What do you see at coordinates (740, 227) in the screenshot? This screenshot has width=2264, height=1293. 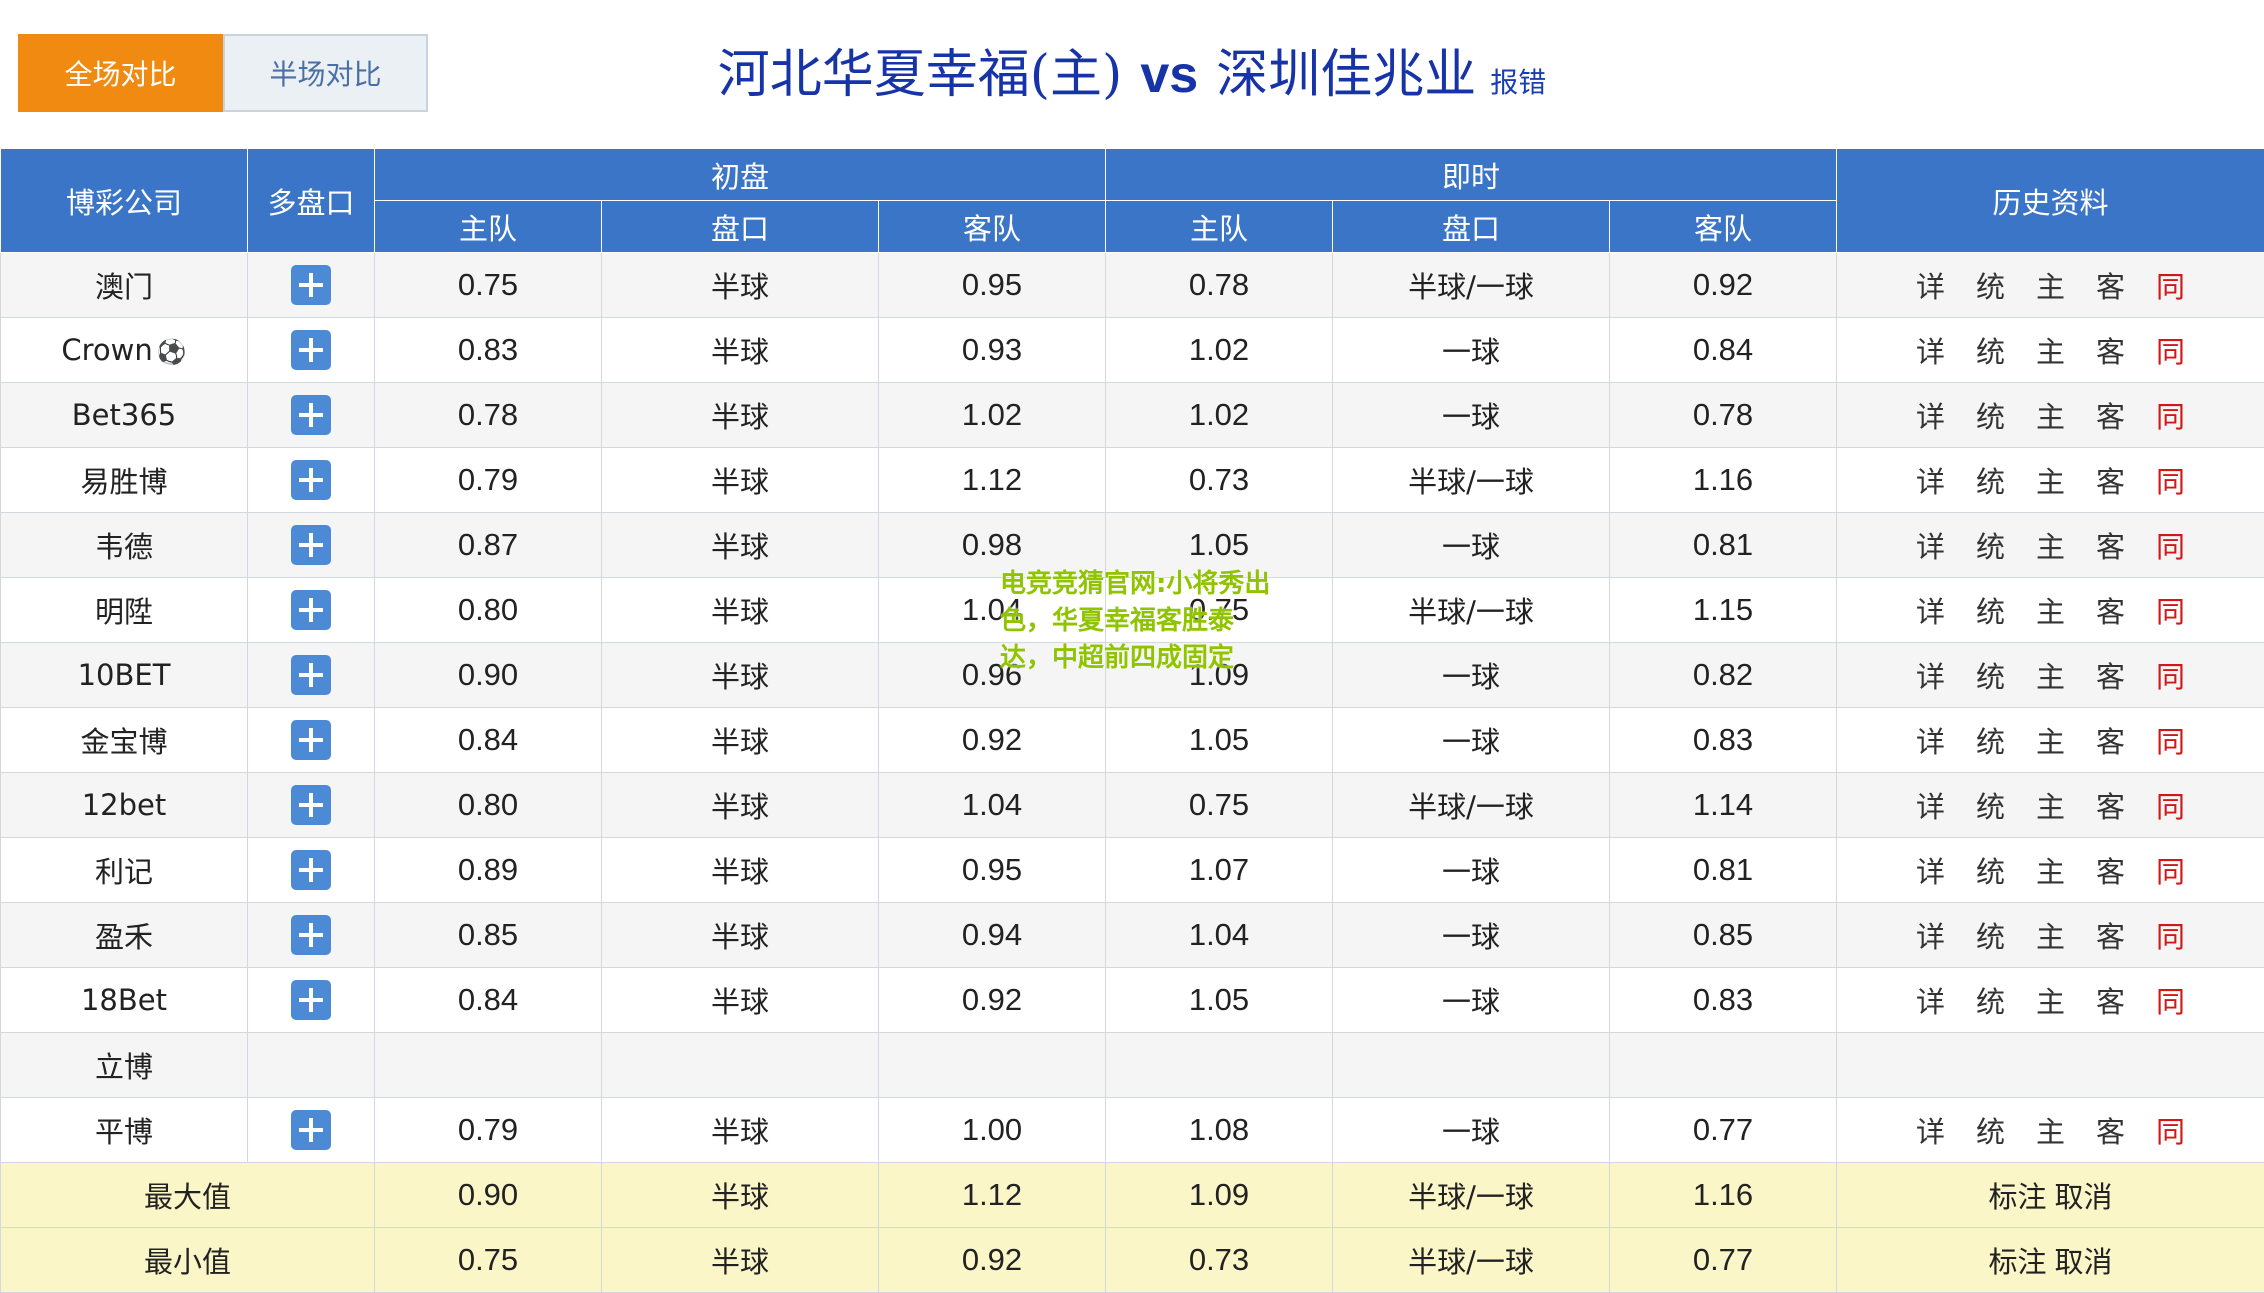 I see `header-initial-line: 盘口` at bounding box center [740, 227].